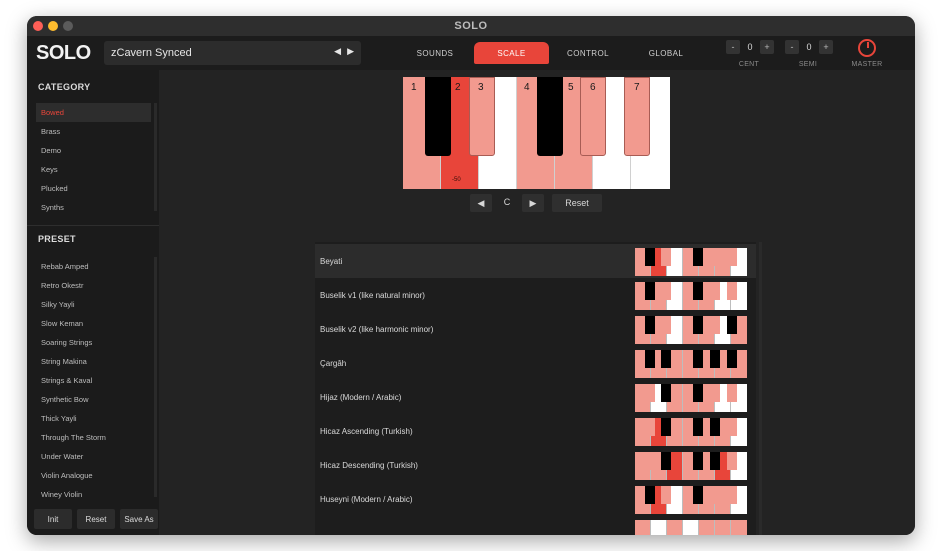 The image size is (940, 551). Describe the element at coordinates (366, 431) in the screenshot. I see `scale-name: Hicaz Ascending (Turkish)` at that location.